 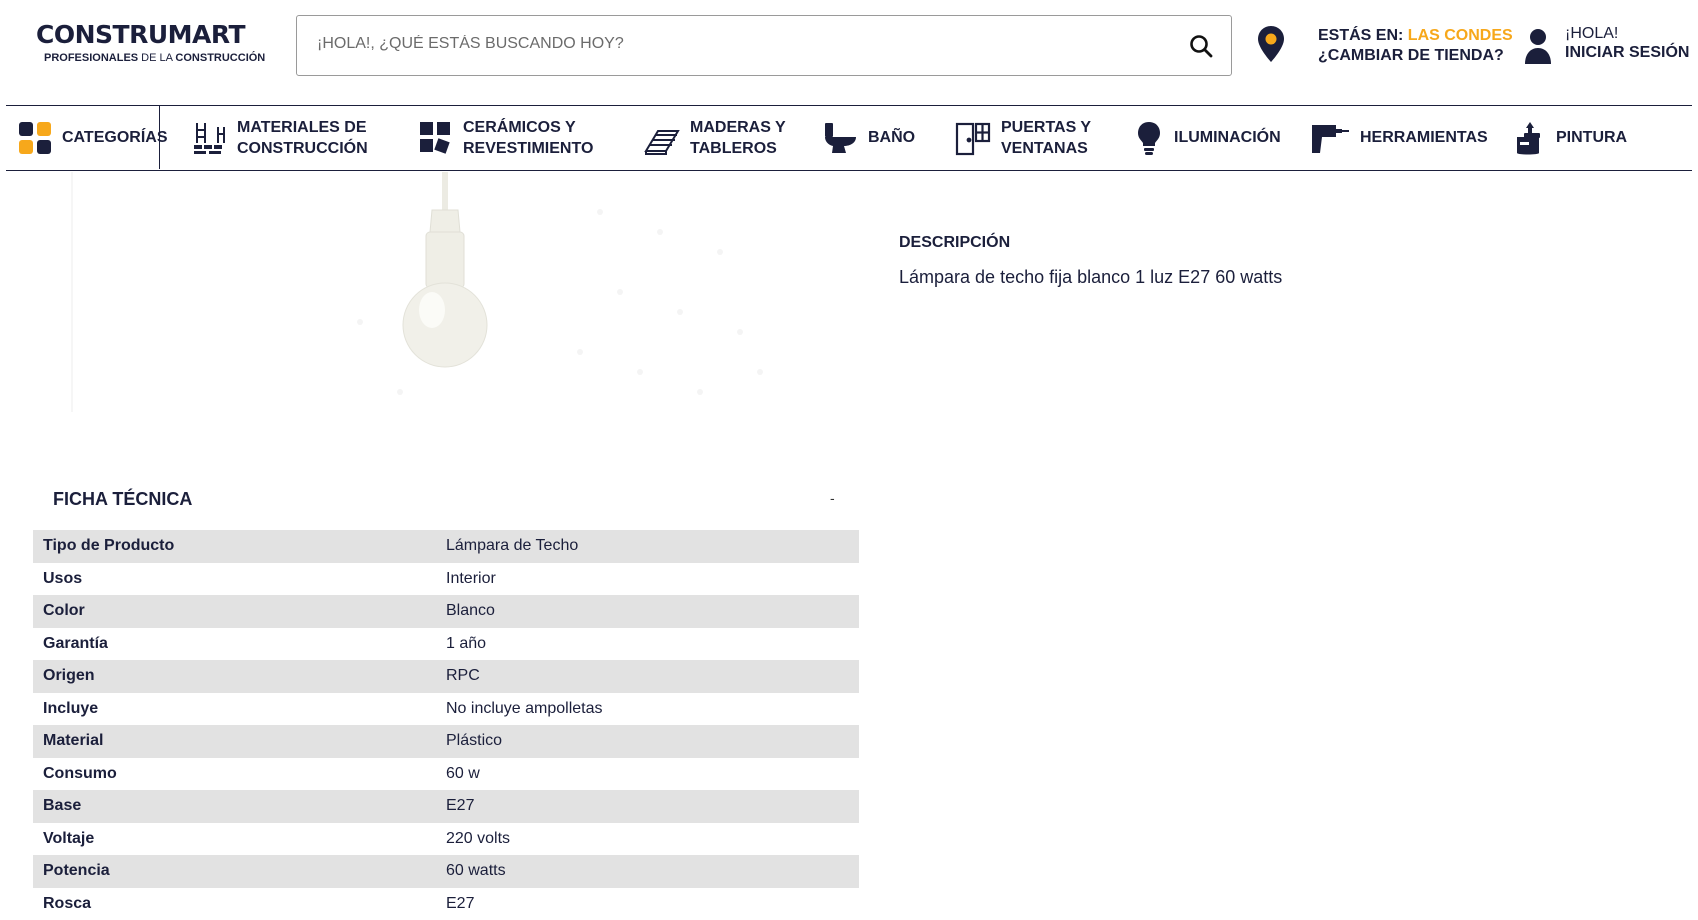 What do you see at coordinates (83, 137) in the screenshot?
I see `nav-categorias: CATEGORÍAS` at bounding box center [83, 137].